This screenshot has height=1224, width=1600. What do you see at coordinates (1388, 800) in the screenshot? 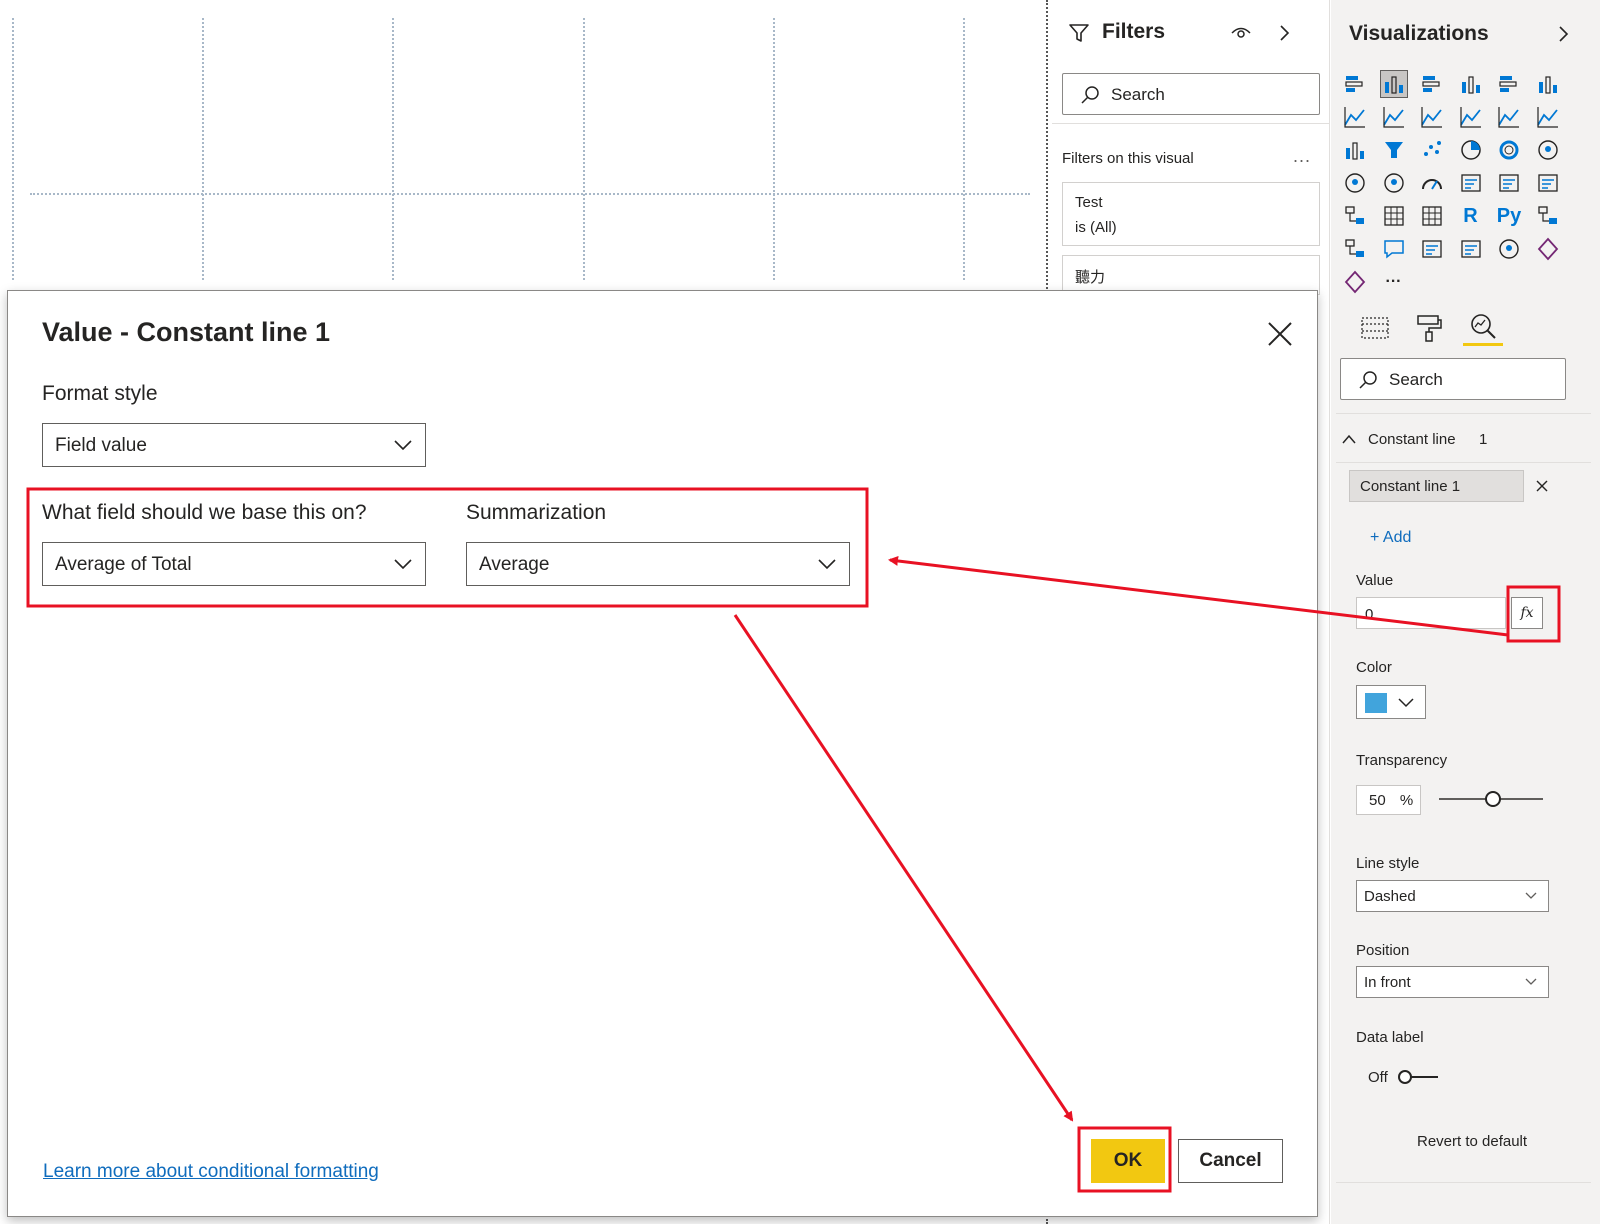
I see `transparency-input: 50 %` at bounding box center [1388, 800].